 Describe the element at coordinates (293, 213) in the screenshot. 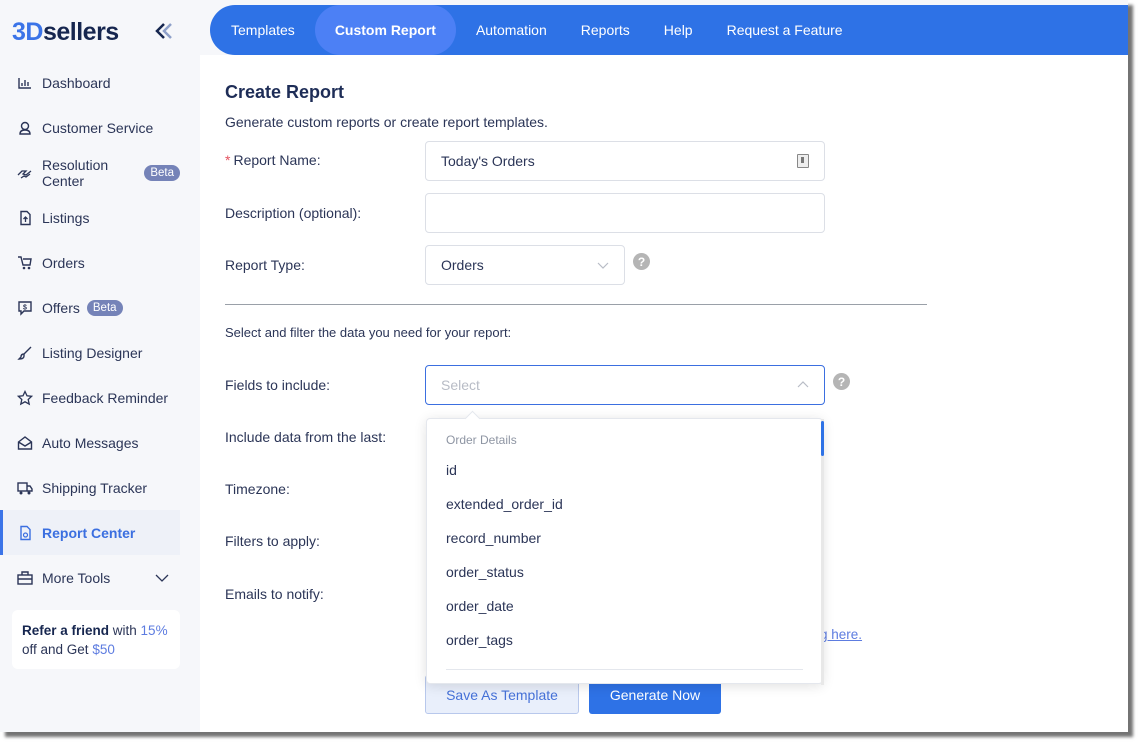

I see `description-label: Description (optional):` at that location.